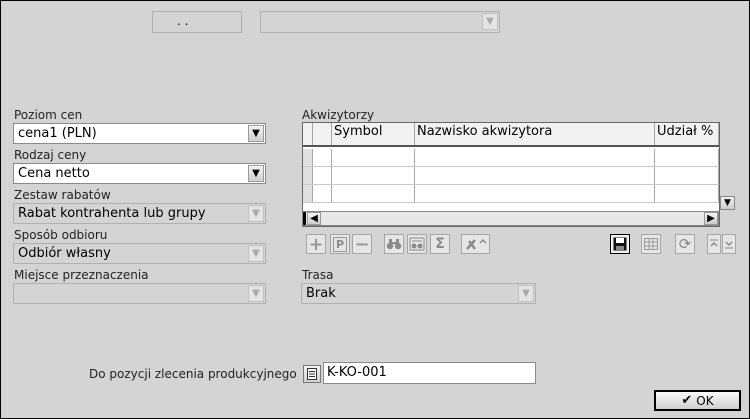 The image size is (750, 419). I want to click on row-pointer-marker, so click(304, 218).